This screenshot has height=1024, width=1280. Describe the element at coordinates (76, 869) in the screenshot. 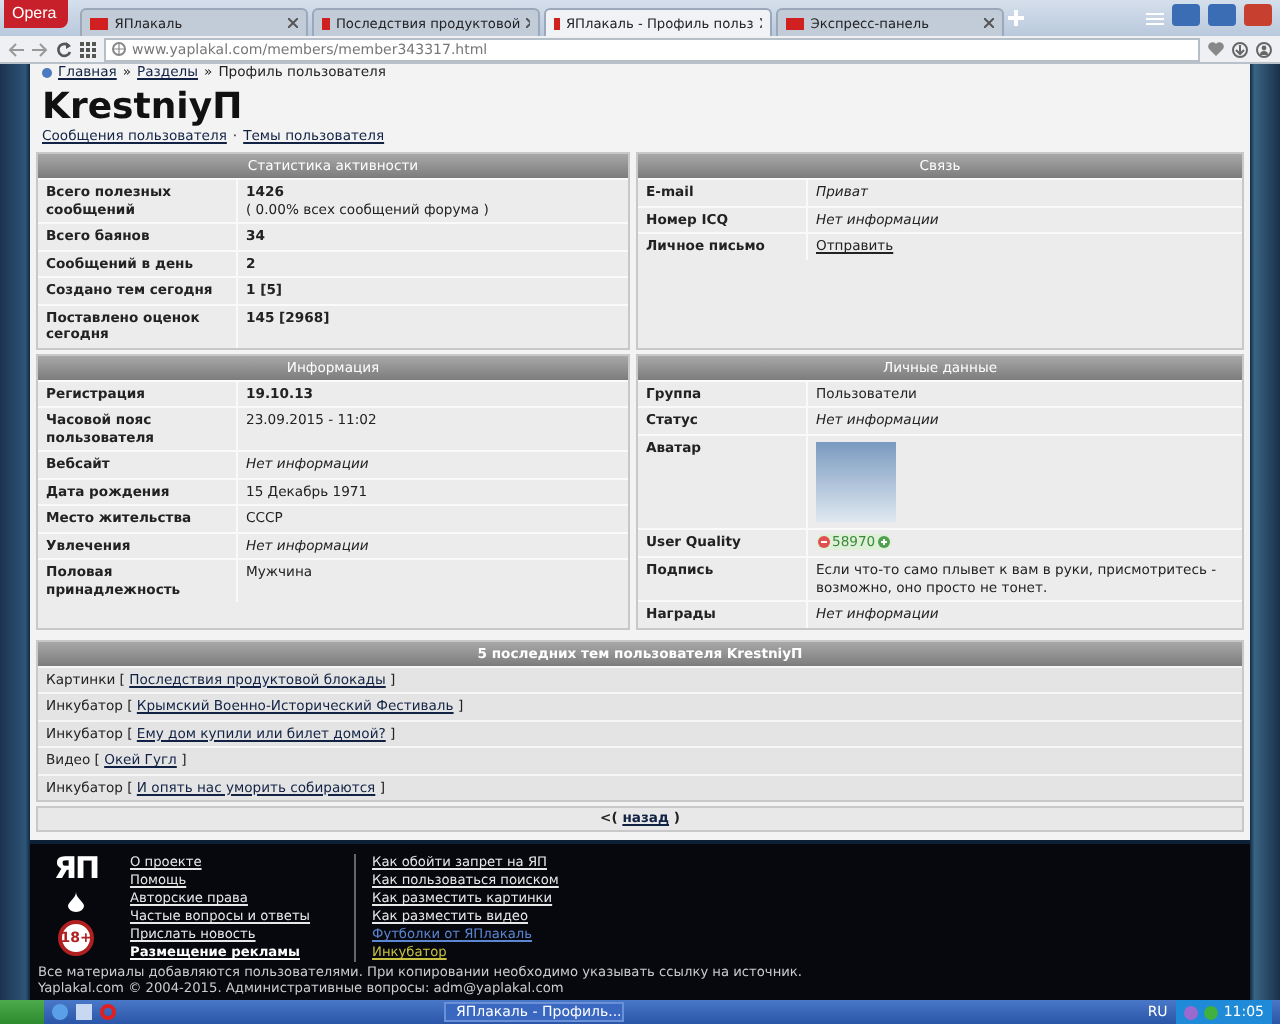

I see `site-logo: ЯП` at that location.